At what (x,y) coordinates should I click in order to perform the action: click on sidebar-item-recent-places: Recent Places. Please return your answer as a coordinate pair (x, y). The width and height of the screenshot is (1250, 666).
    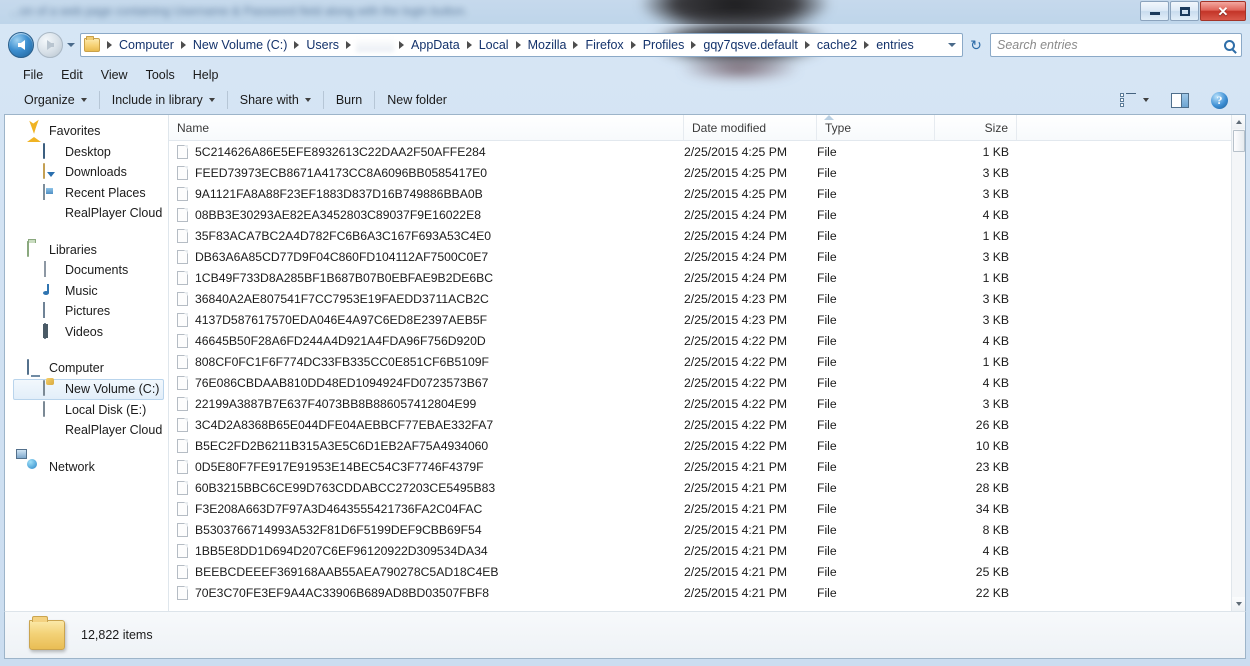
    Looking at the image, I should click on (86, 193).